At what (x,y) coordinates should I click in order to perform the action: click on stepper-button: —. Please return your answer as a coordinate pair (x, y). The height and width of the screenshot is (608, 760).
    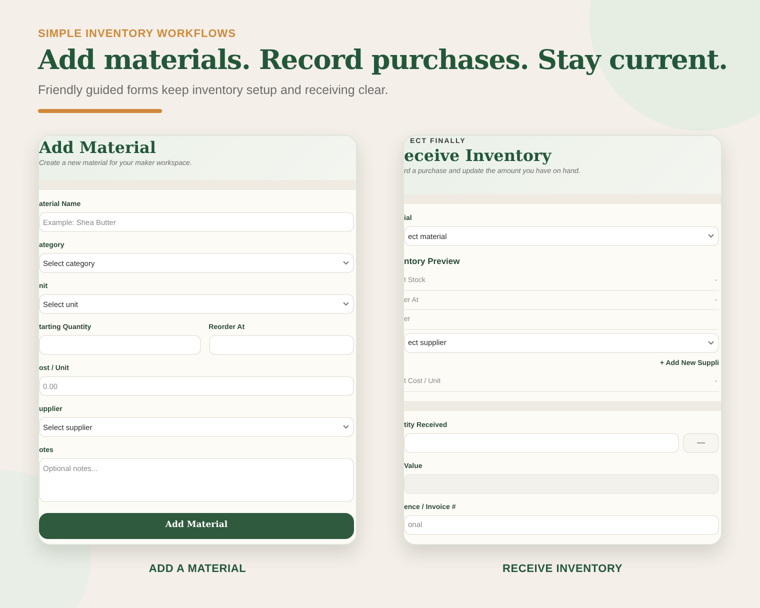
    Looking at the image, I should click on (701, 442).